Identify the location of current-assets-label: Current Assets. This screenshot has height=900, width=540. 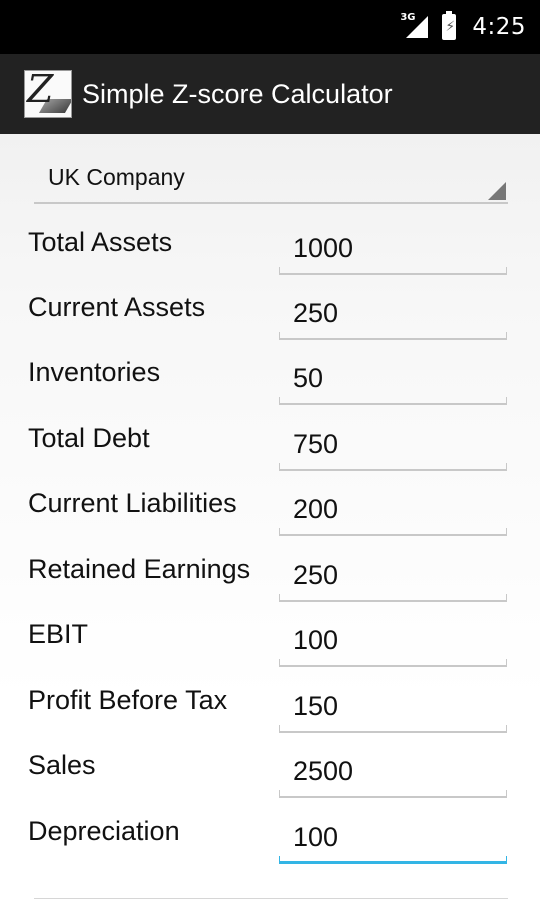
(117, 307).